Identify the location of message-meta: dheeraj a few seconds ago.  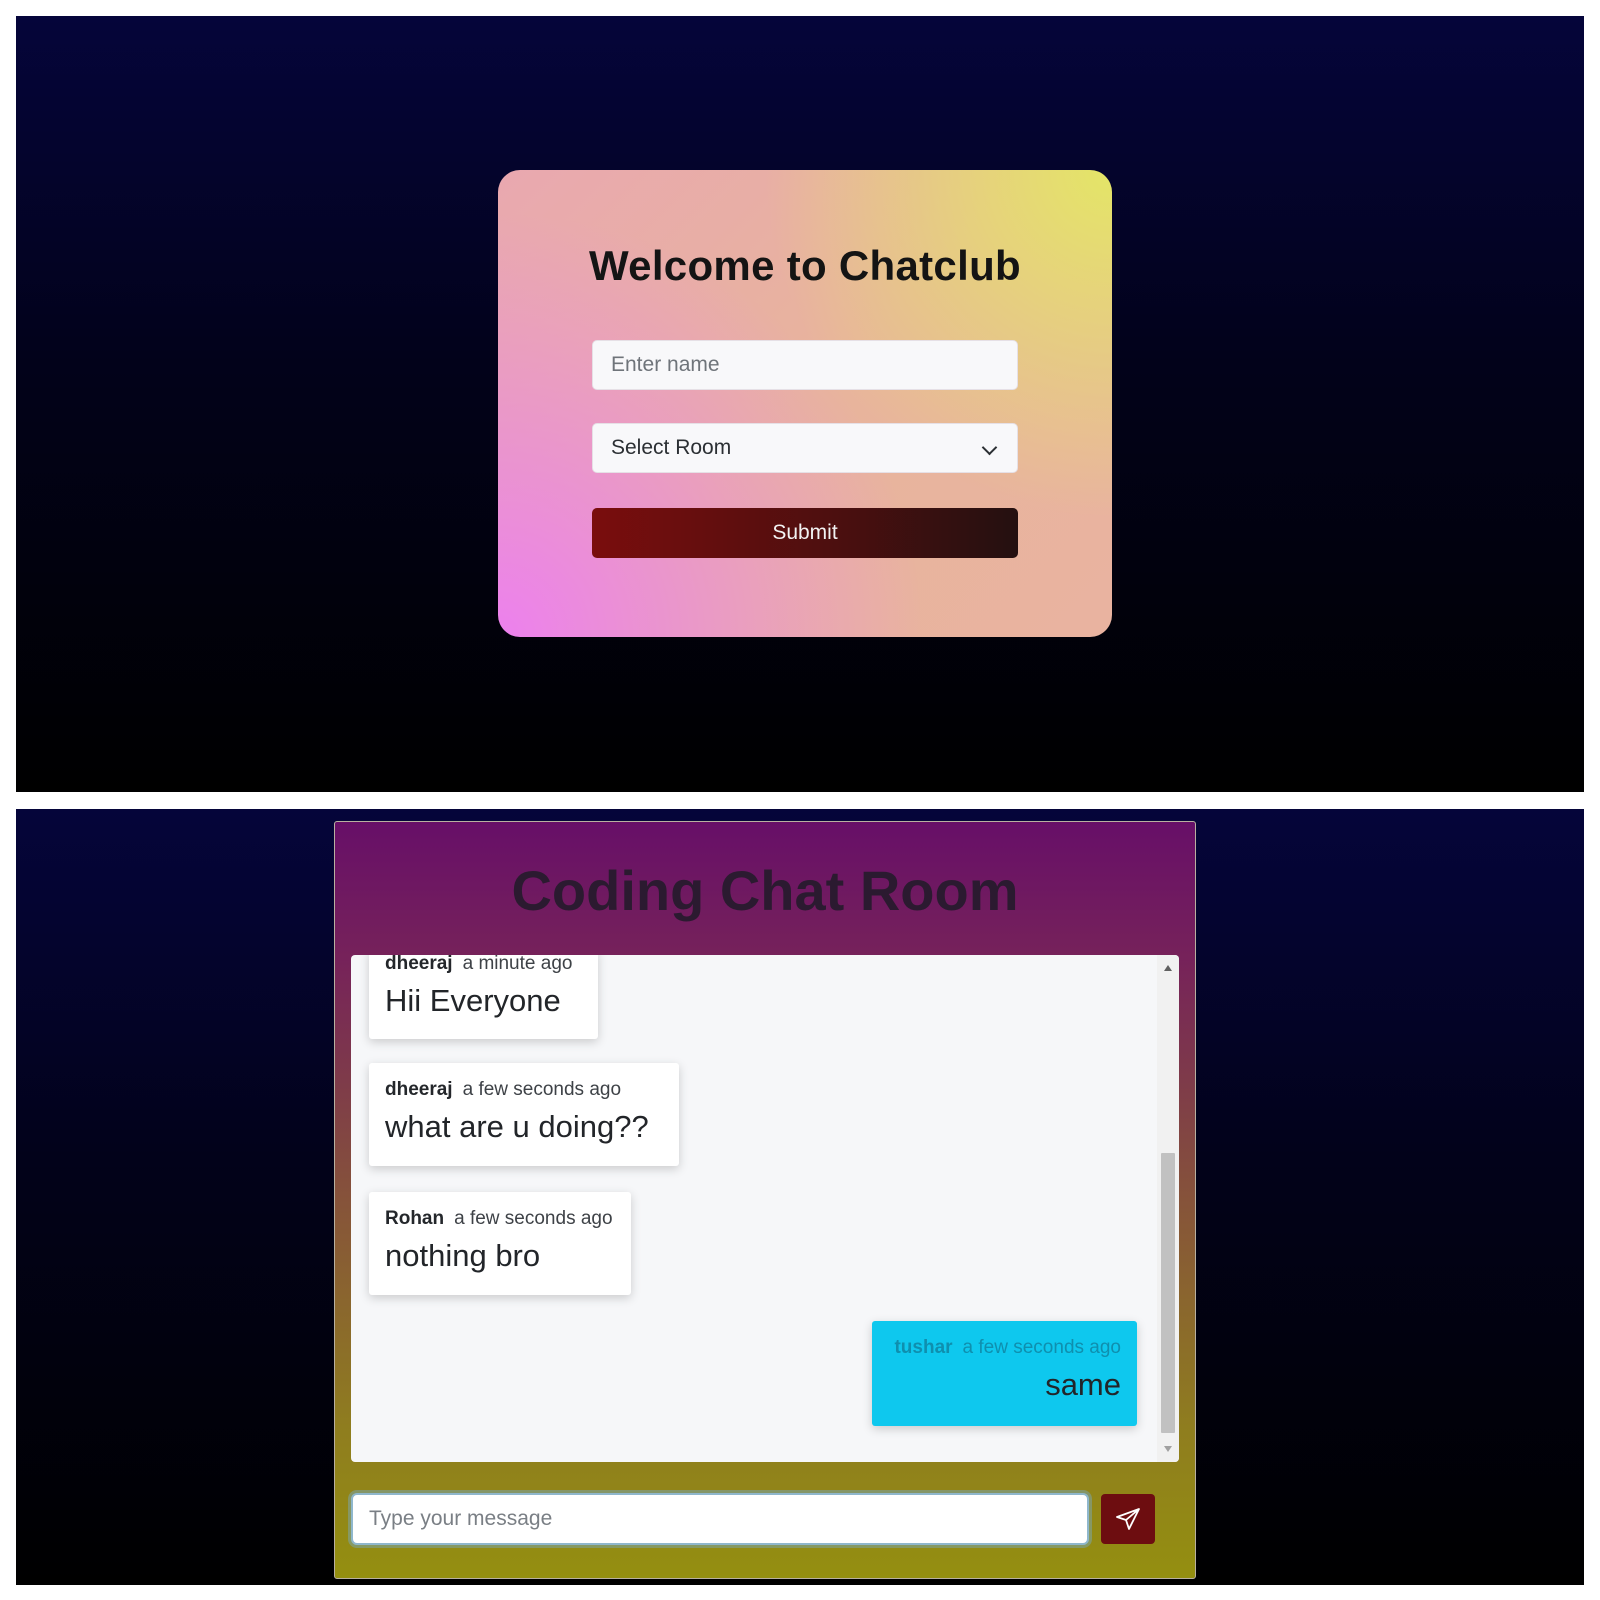
(524, 1090).